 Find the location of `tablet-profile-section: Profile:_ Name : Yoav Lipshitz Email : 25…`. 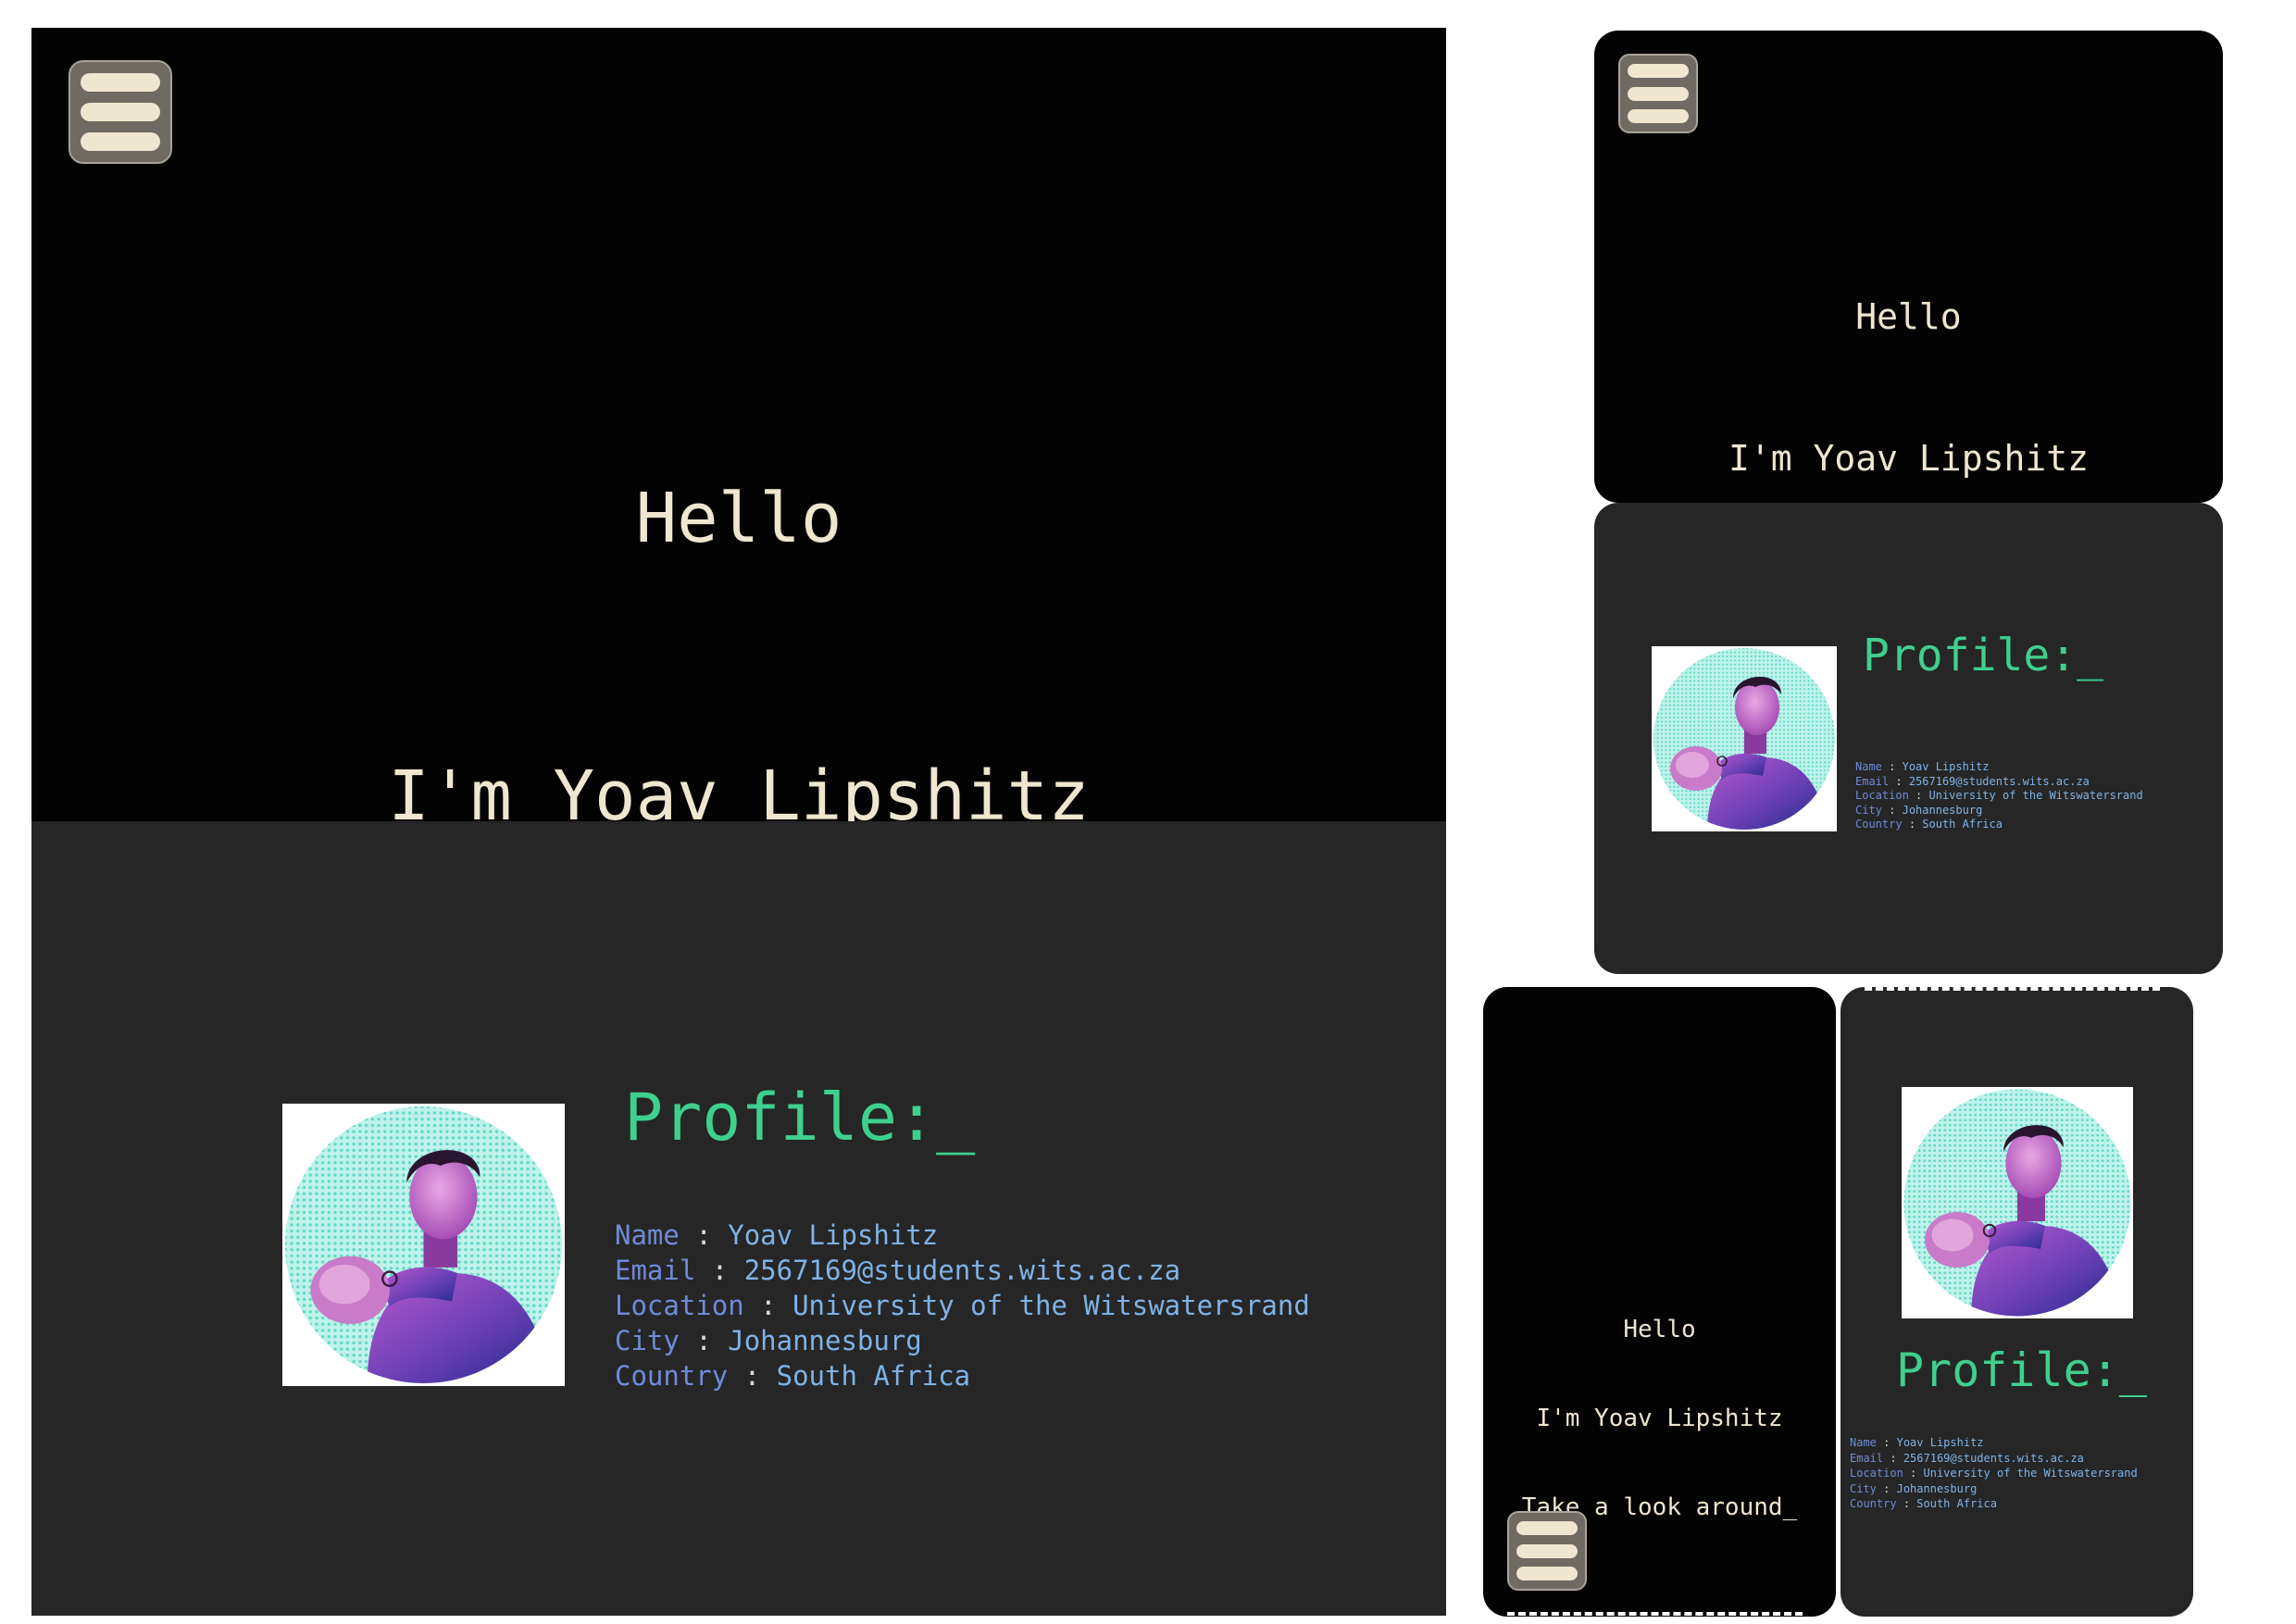

tablet-profile-section: Profile:_ Name : Yoav Lipshitz Email : 25… is located at coordinates (1908, 738).